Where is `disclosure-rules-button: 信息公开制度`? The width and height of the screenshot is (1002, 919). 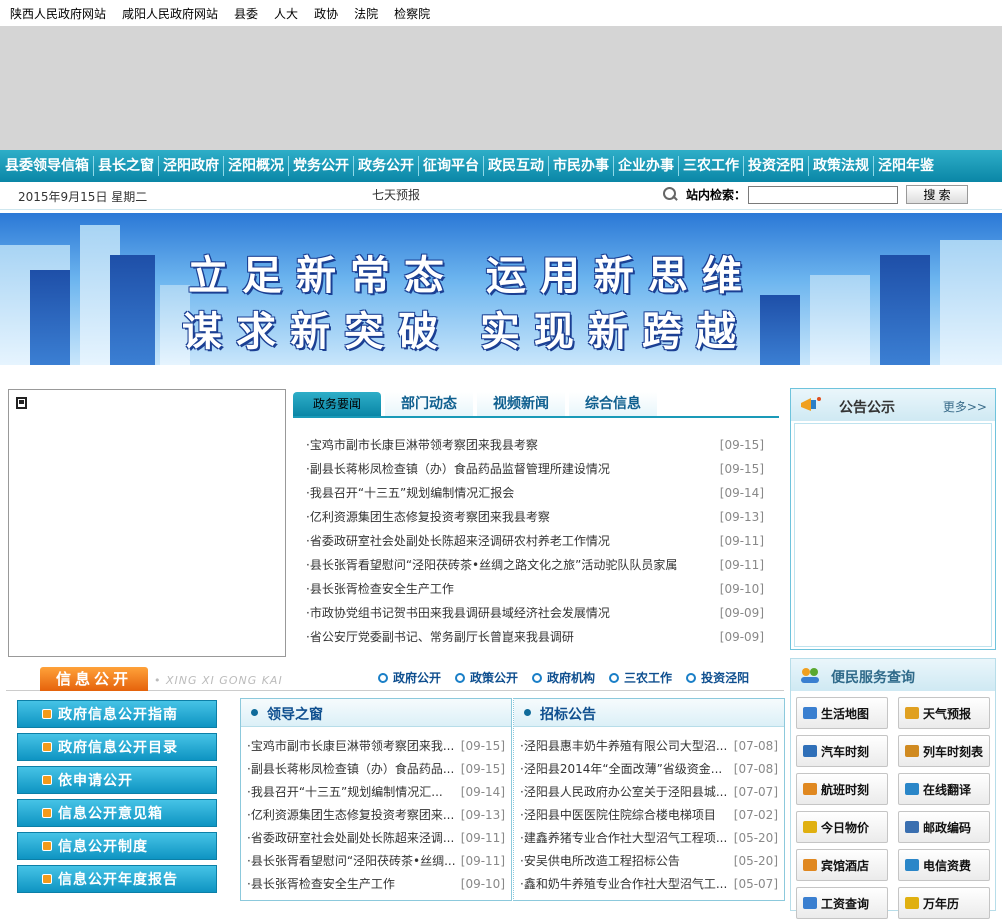 disclosure-rules-button: 信息公开制度 is located at coordinates (117, 846).